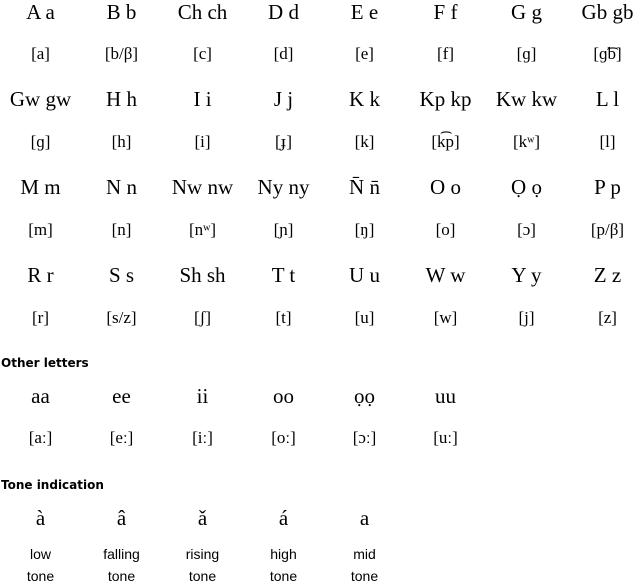 Image resolution: width=636 pixels, height=587 pixels. What do you see at coordinates (283, 396) in the screenshot?
I see `letter-cell: oo` at bounding box center [283, 396].